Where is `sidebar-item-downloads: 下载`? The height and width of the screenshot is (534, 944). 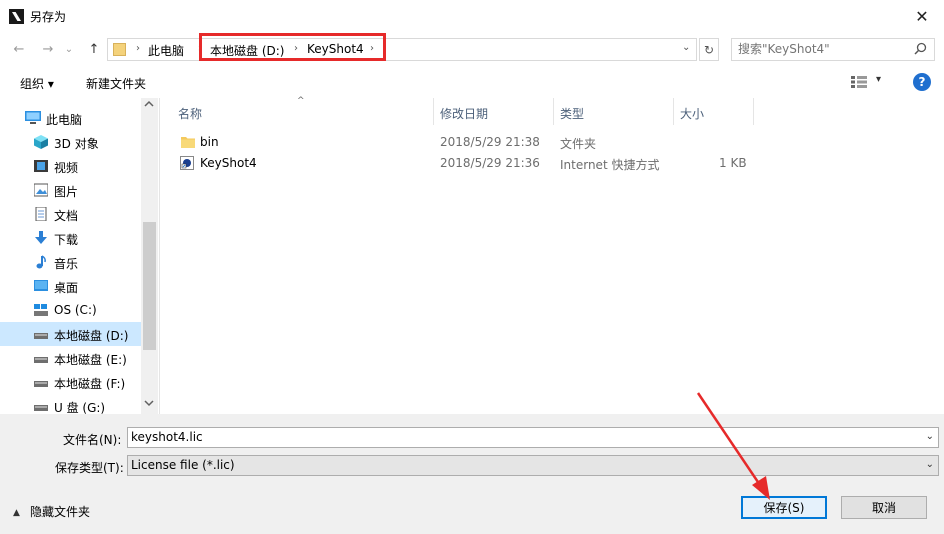
sidebar-item-downloads: 下载 is located at coordinates (70, 238).